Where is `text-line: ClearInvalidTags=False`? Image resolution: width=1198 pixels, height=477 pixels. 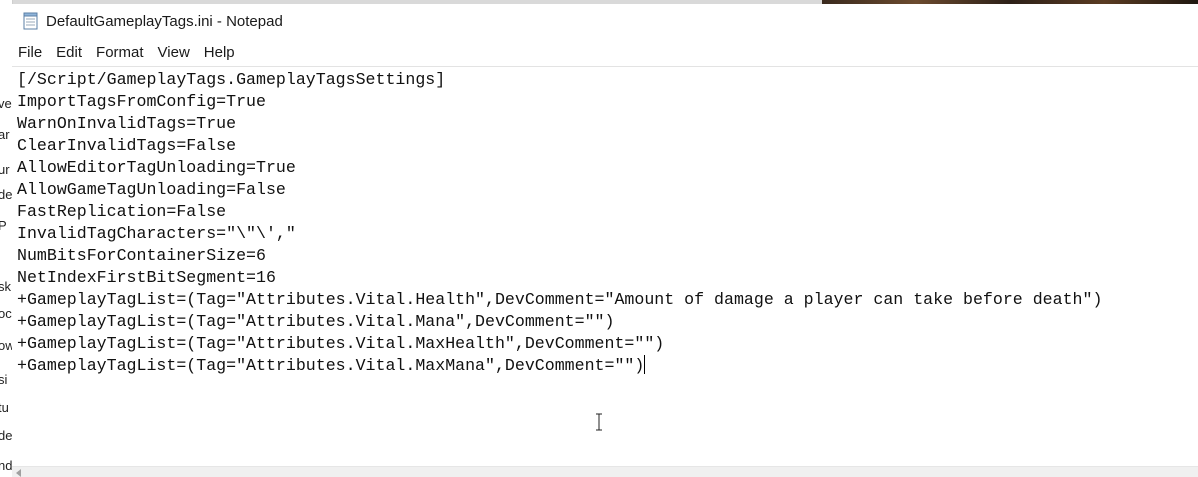
text-line: ClearInvalidTags=False is located at coordinates (127, 145).